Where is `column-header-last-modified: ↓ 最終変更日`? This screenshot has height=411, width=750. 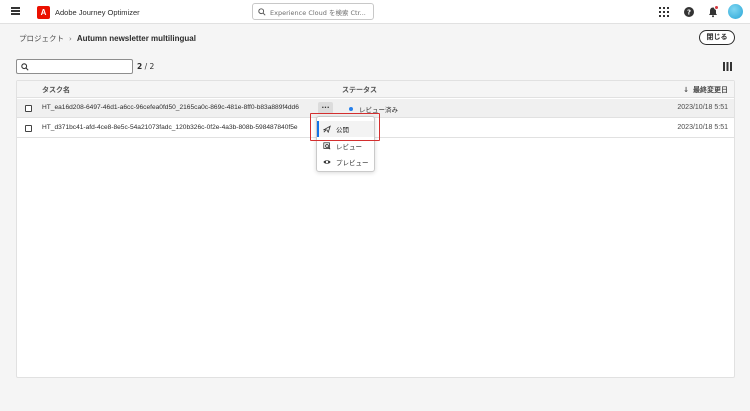
column-header-last-modified: ↓ 最終変更日 is located at coordinates (705, 90).